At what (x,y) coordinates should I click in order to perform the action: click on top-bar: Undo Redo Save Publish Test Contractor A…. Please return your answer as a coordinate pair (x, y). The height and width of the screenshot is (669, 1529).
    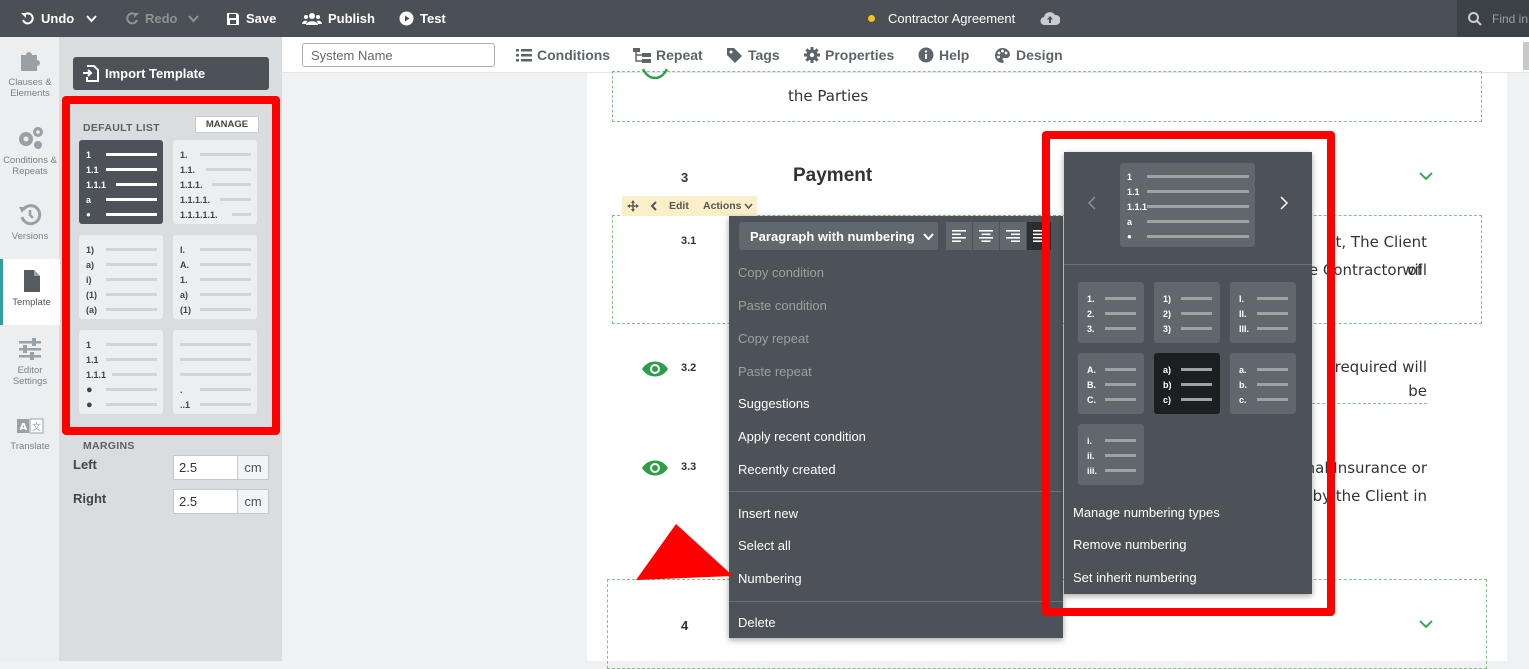
    Looking at the image, I should click on (764, 18).